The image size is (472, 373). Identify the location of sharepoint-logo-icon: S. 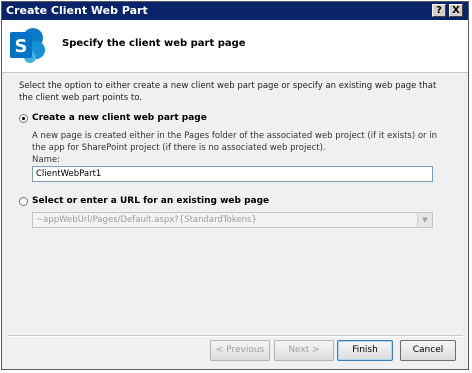
(27, 45).